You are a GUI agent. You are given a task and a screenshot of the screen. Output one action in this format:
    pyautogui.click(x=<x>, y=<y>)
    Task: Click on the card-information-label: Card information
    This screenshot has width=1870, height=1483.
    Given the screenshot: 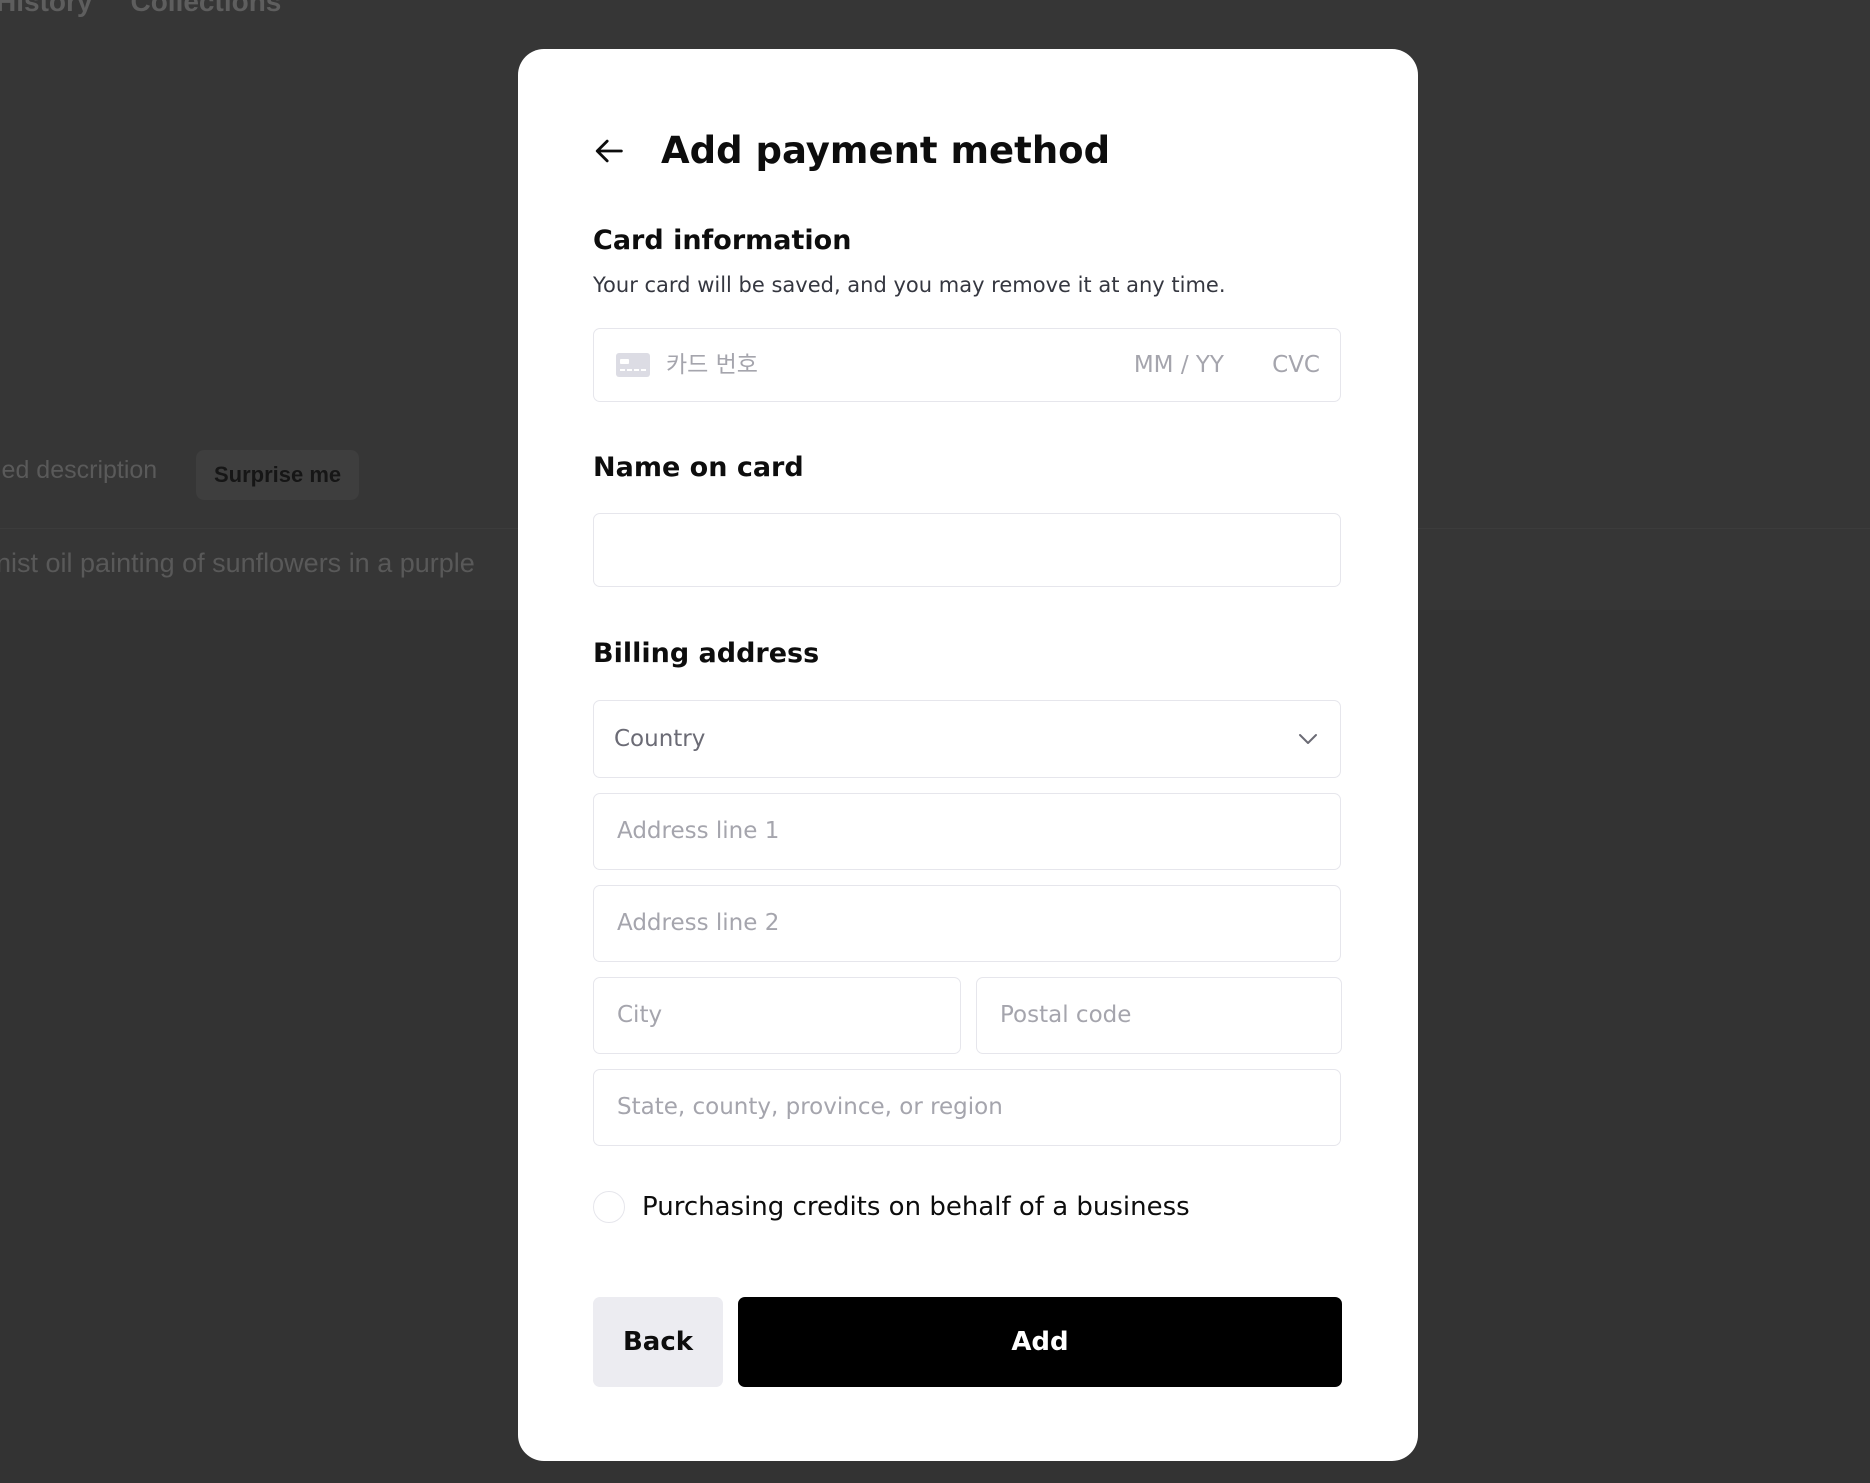 What is the action you would take?
    pyautogui.click(x=722, y=240)
    